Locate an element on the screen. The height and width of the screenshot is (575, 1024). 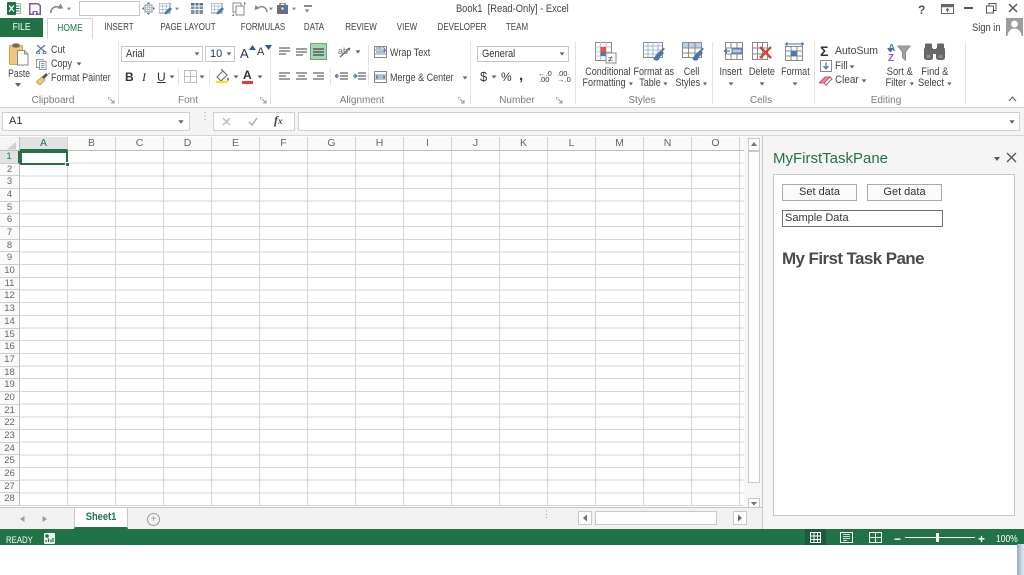
svg-text: Z is located at coordinates (891, 58).